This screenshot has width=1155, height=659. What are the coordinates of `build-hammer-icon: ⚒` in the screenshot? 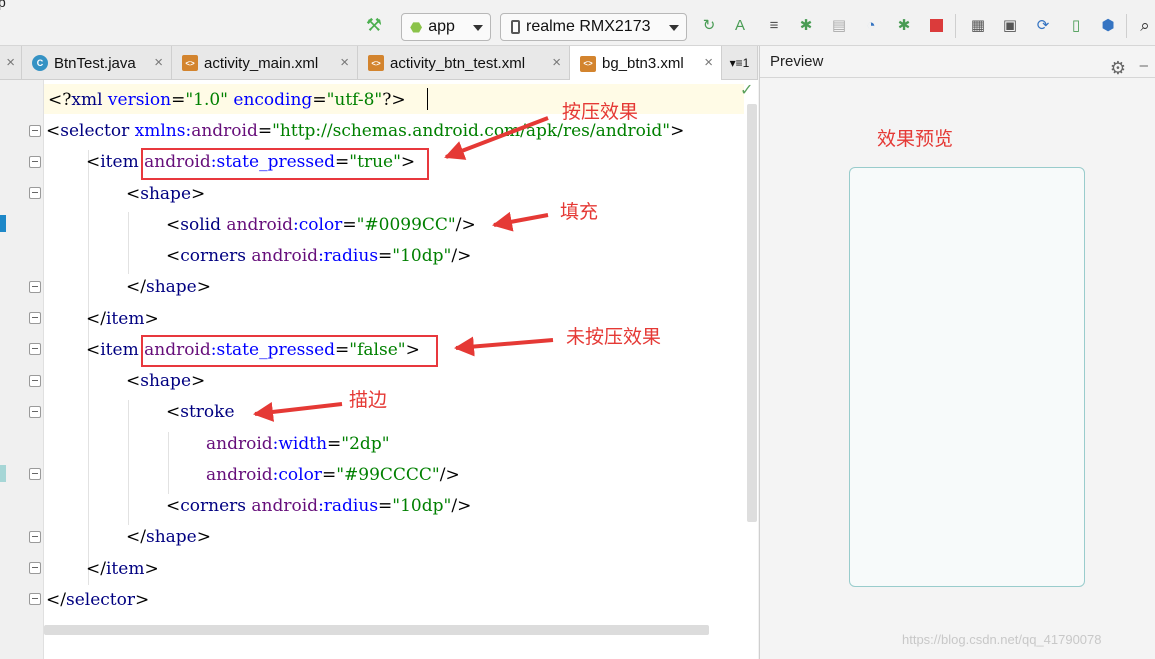 It's located at (374, 25).